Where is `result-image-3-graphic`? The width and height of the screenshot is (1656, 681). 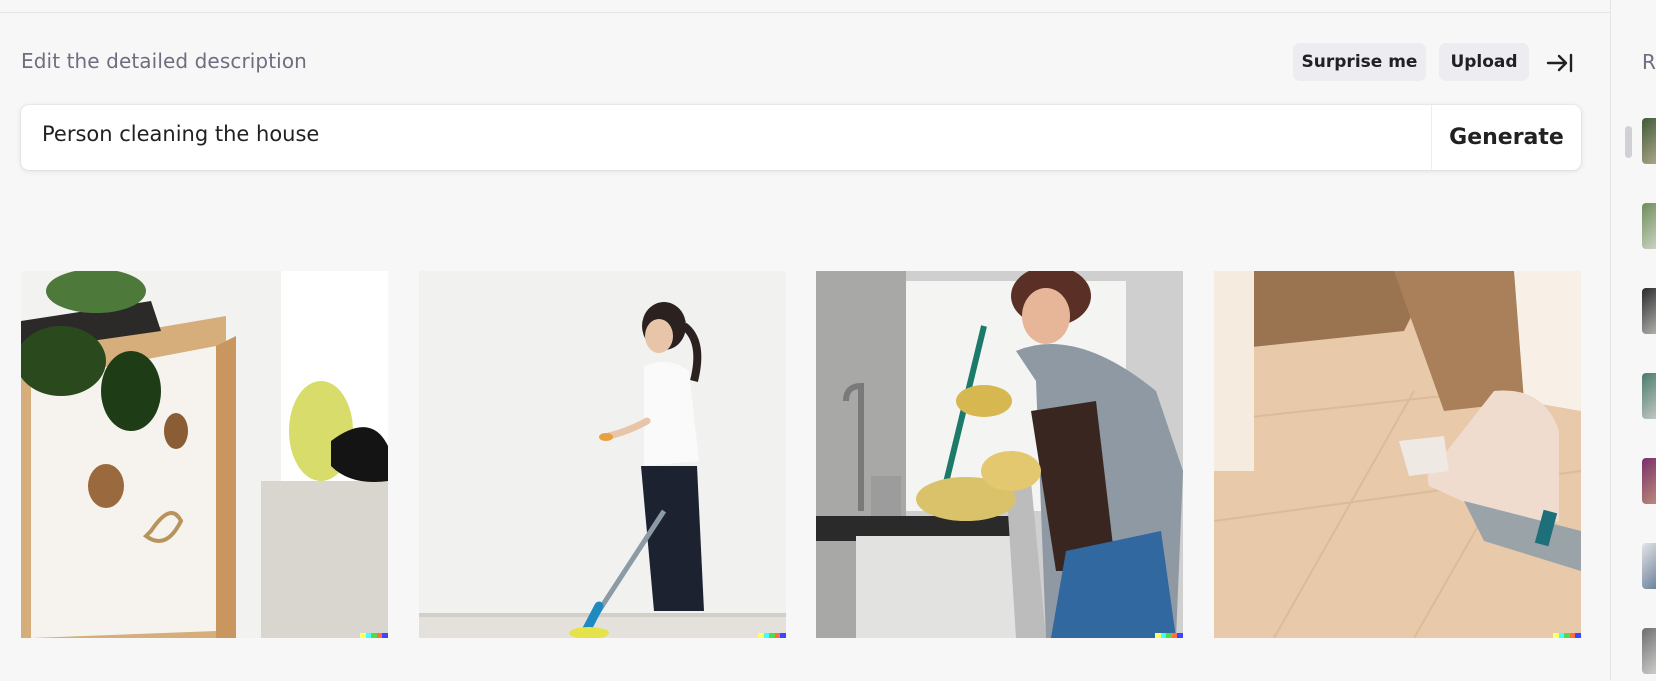 result-image-3-graphic is located at coordinates (999, 454).